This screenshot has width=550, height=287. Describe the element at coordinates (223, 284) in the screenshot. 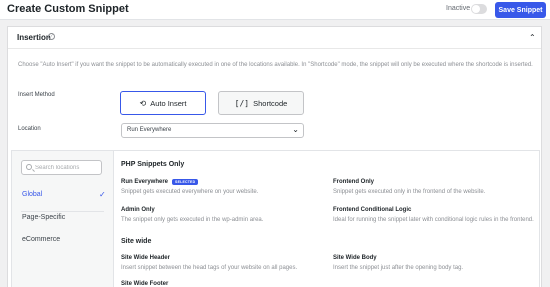

I see `option-site-wide-footer: Site Wide Footer` at that location.